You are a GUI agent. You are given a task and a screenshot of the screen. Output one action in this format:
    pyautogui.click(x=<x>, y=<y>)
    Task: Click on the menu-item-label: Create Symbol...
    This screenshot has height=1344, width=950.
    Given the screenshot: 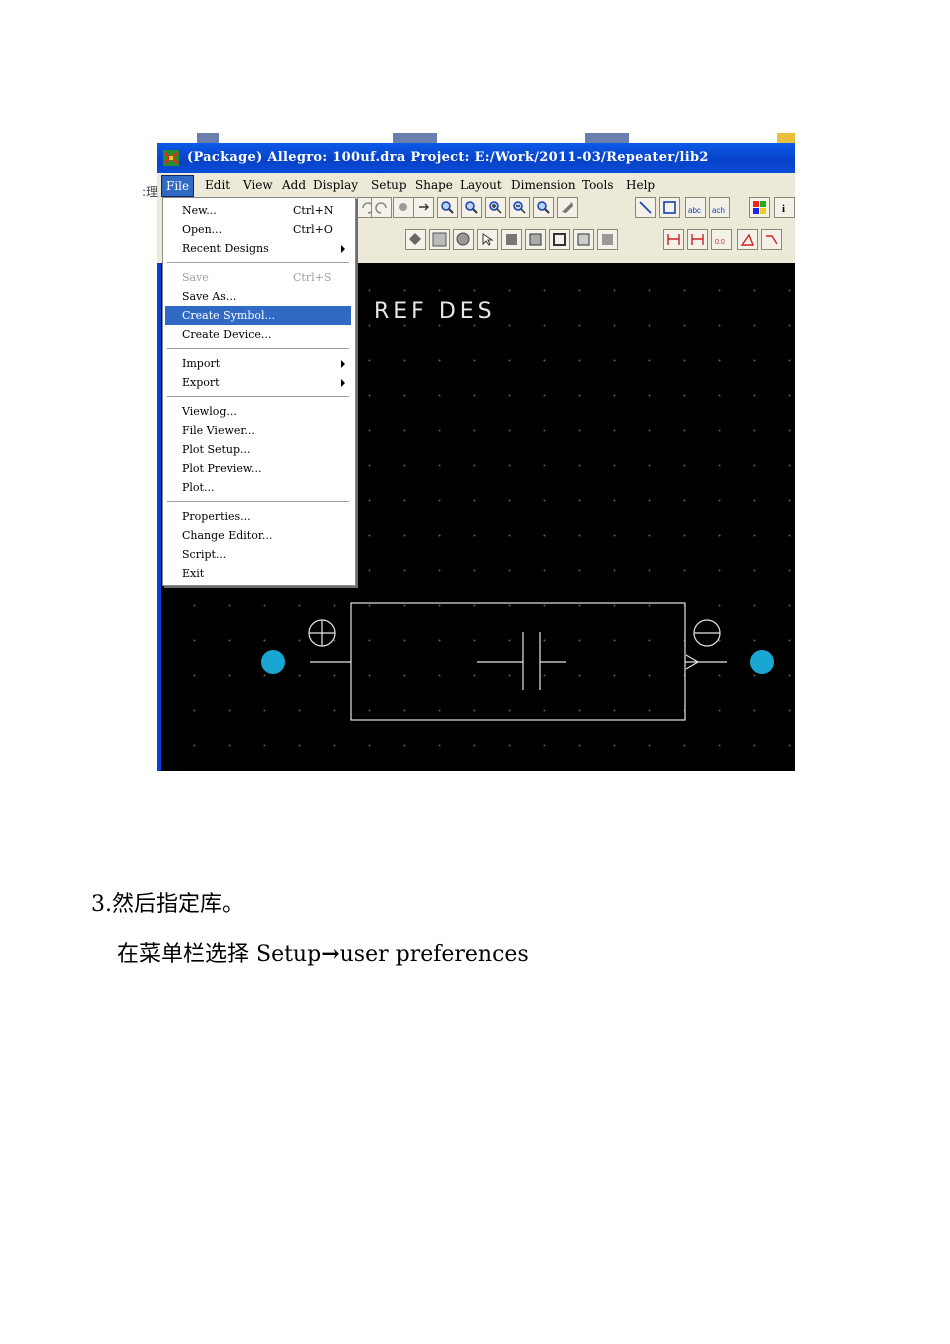 What is the action you would take?
    pyautogui.click(x=229, y=315)
    